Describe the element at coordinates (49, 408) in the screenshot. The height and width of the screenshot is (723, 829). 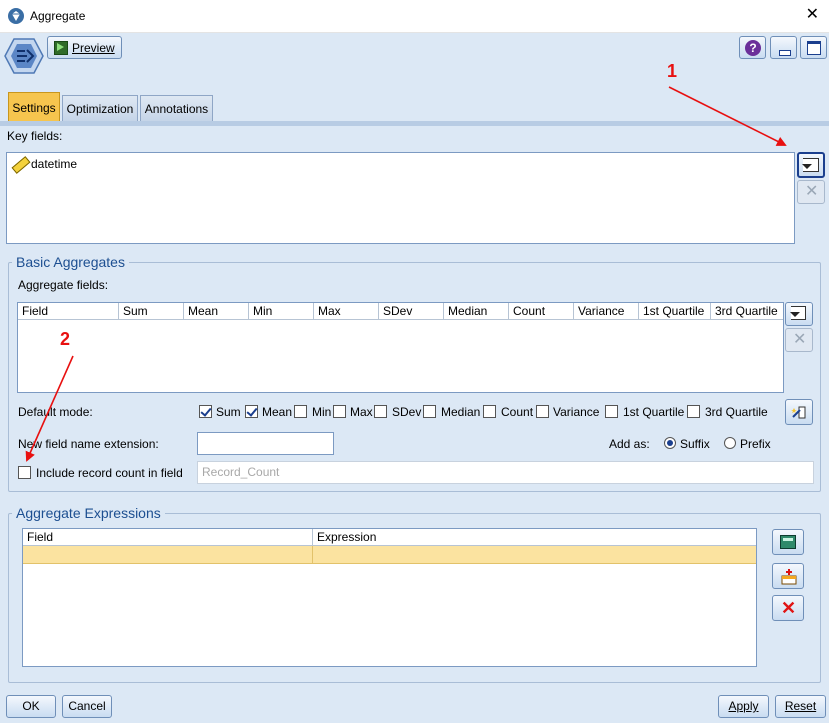
I see `annotation-2-arrow` at that location.